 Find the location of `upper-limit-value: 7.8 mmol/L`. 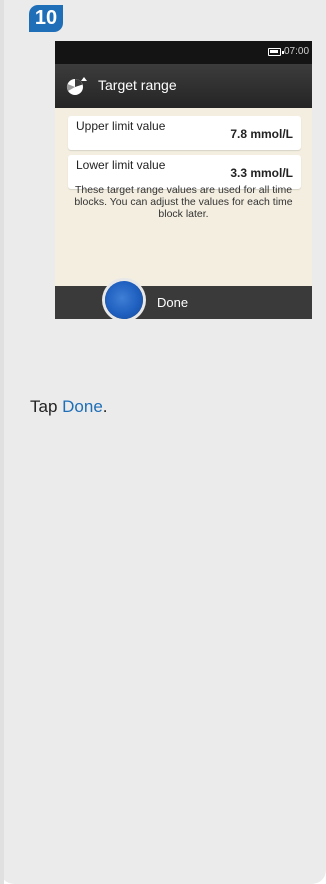

upper-limit-value: 7.8 mmol/L is located at coordinates (261, 134).